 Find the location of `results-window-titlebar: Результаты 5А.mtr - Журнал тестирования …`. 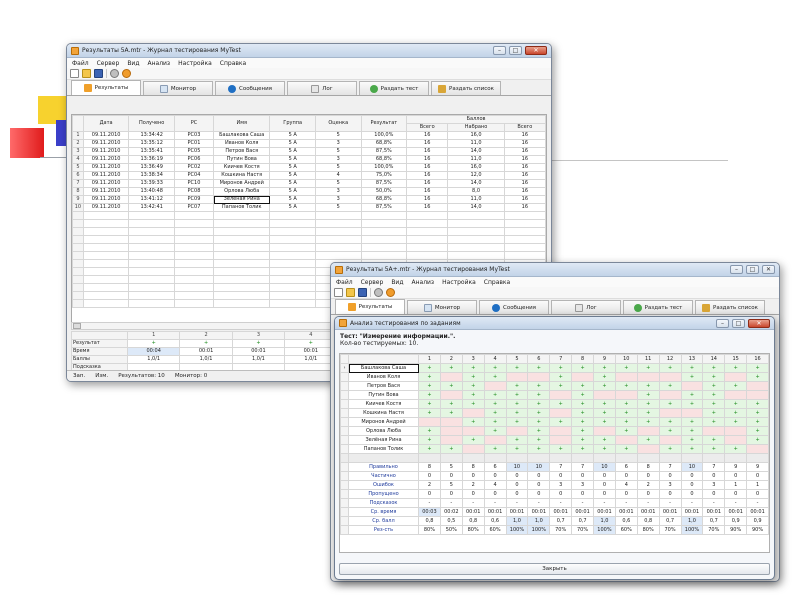

results-window-titlebar: Результаты 5А.mtr - Журнал тестирования … is located at coordinates (309, 51).